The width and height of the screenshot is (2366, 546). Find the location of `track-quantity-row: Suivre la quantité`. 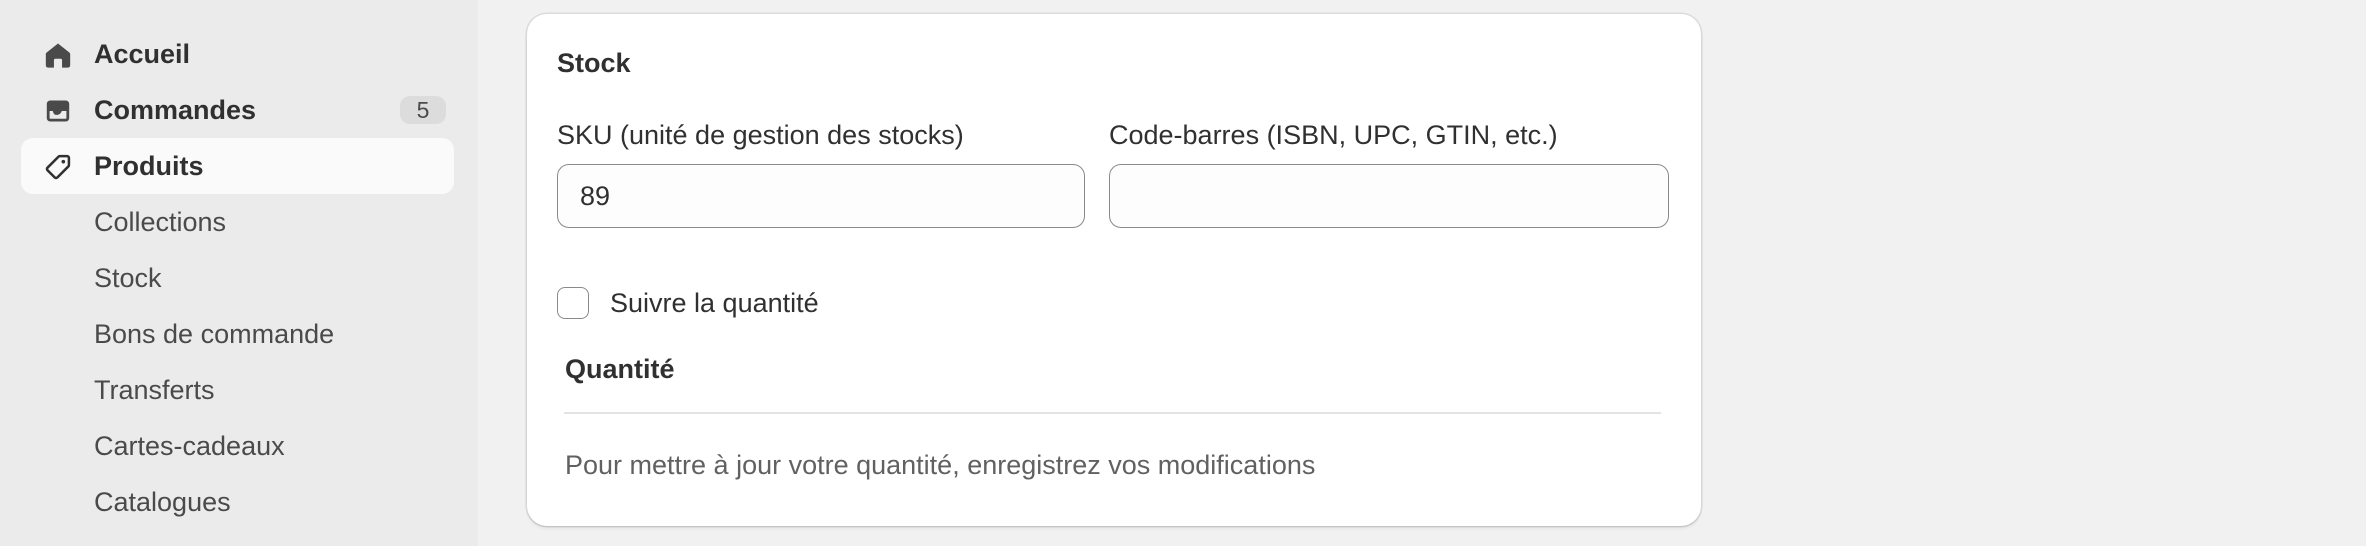

track-quantity-row: Suivre la quantité is located at coordinates (688, 303).